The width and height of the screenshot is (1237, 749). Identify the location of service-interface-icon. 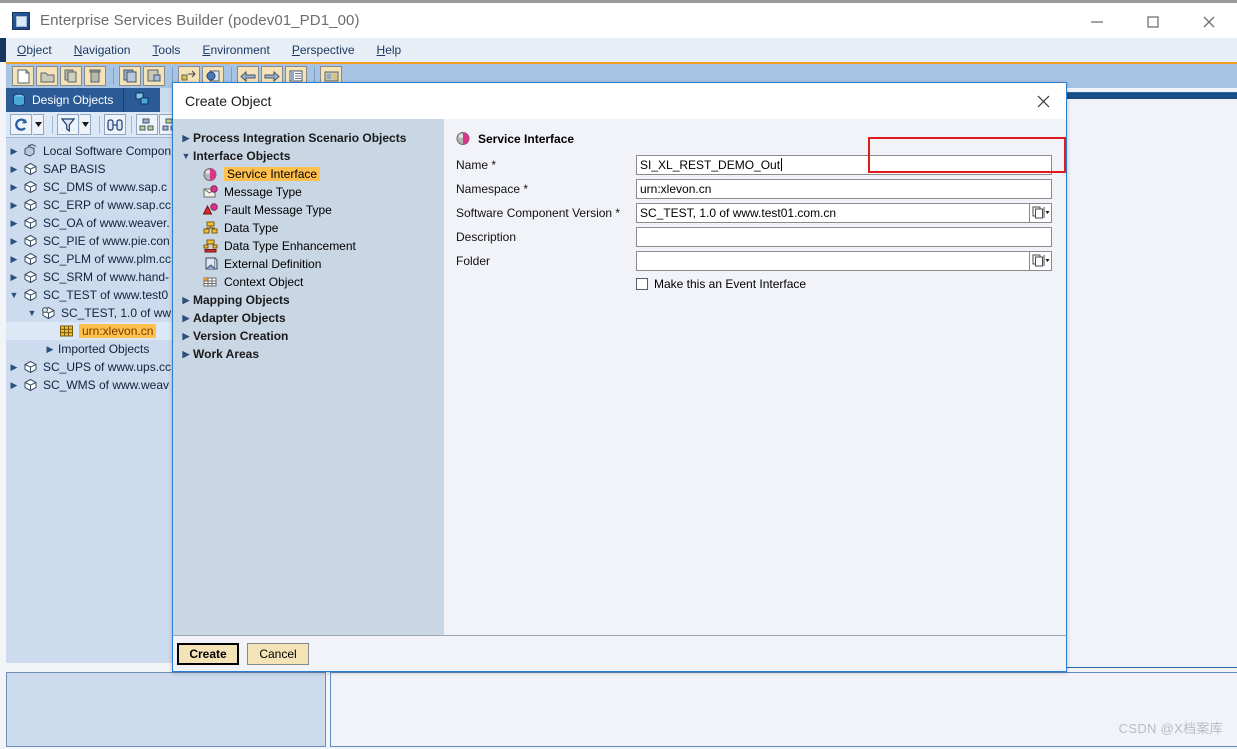
(210, 174).